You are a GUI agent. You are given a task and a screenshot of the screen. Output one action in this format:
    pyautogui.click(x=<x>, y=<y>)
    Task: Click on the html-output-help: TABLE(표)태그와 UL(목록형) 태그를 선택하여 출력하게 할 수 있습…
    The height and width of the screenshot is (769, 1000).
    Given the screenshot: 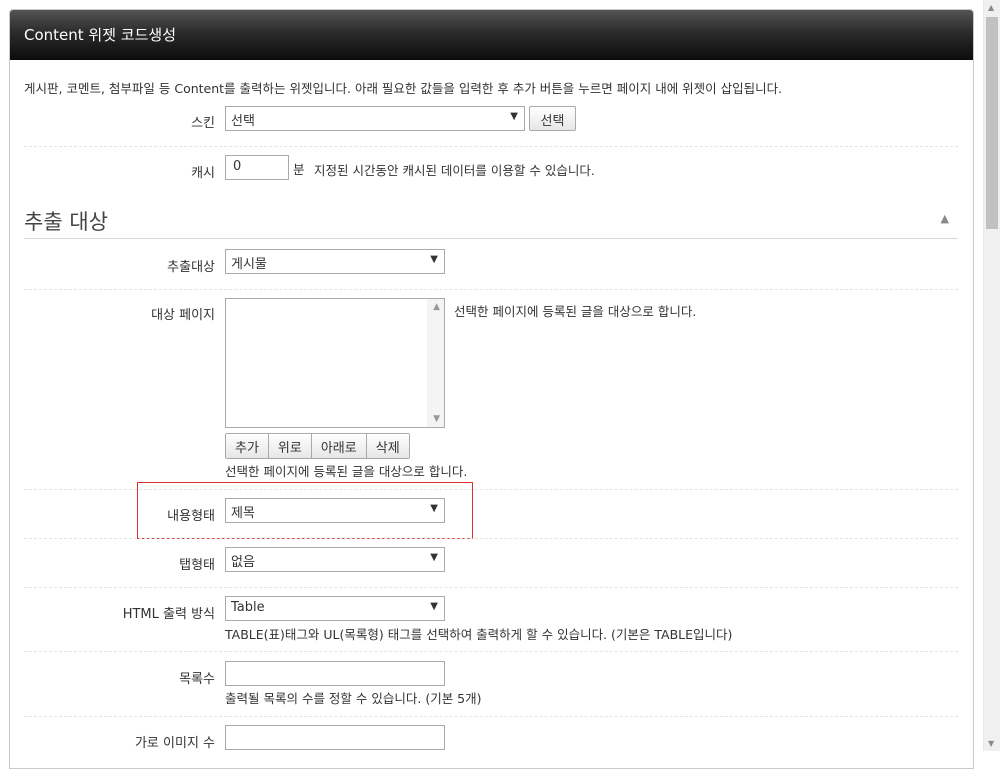 What is the action you would take?
    pyautogui.click(x=479, y=634)
    